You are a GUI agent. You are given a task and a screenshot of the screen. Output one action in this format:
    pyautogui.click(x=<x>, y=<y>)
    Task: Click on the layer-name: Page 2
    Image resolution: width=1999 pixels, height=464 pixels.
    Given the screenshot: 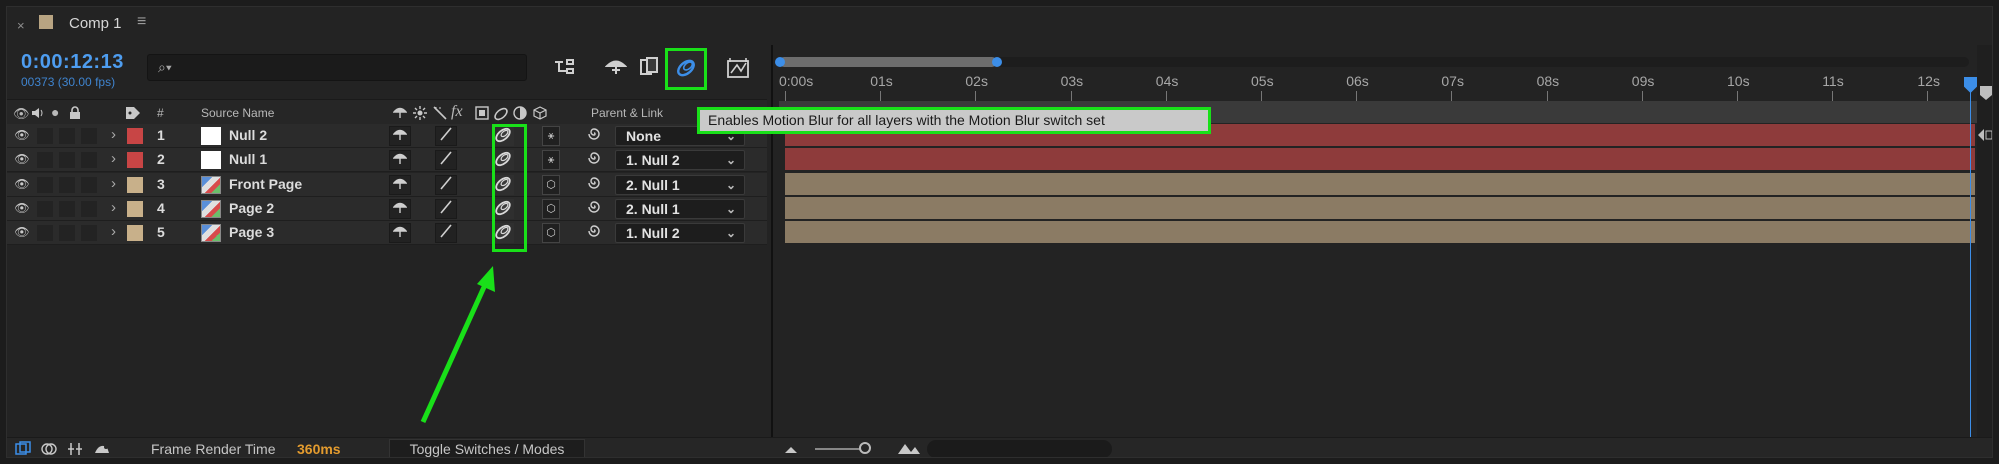 What is the action you would take?
    pyautogui.click(x=251, y=208)
    